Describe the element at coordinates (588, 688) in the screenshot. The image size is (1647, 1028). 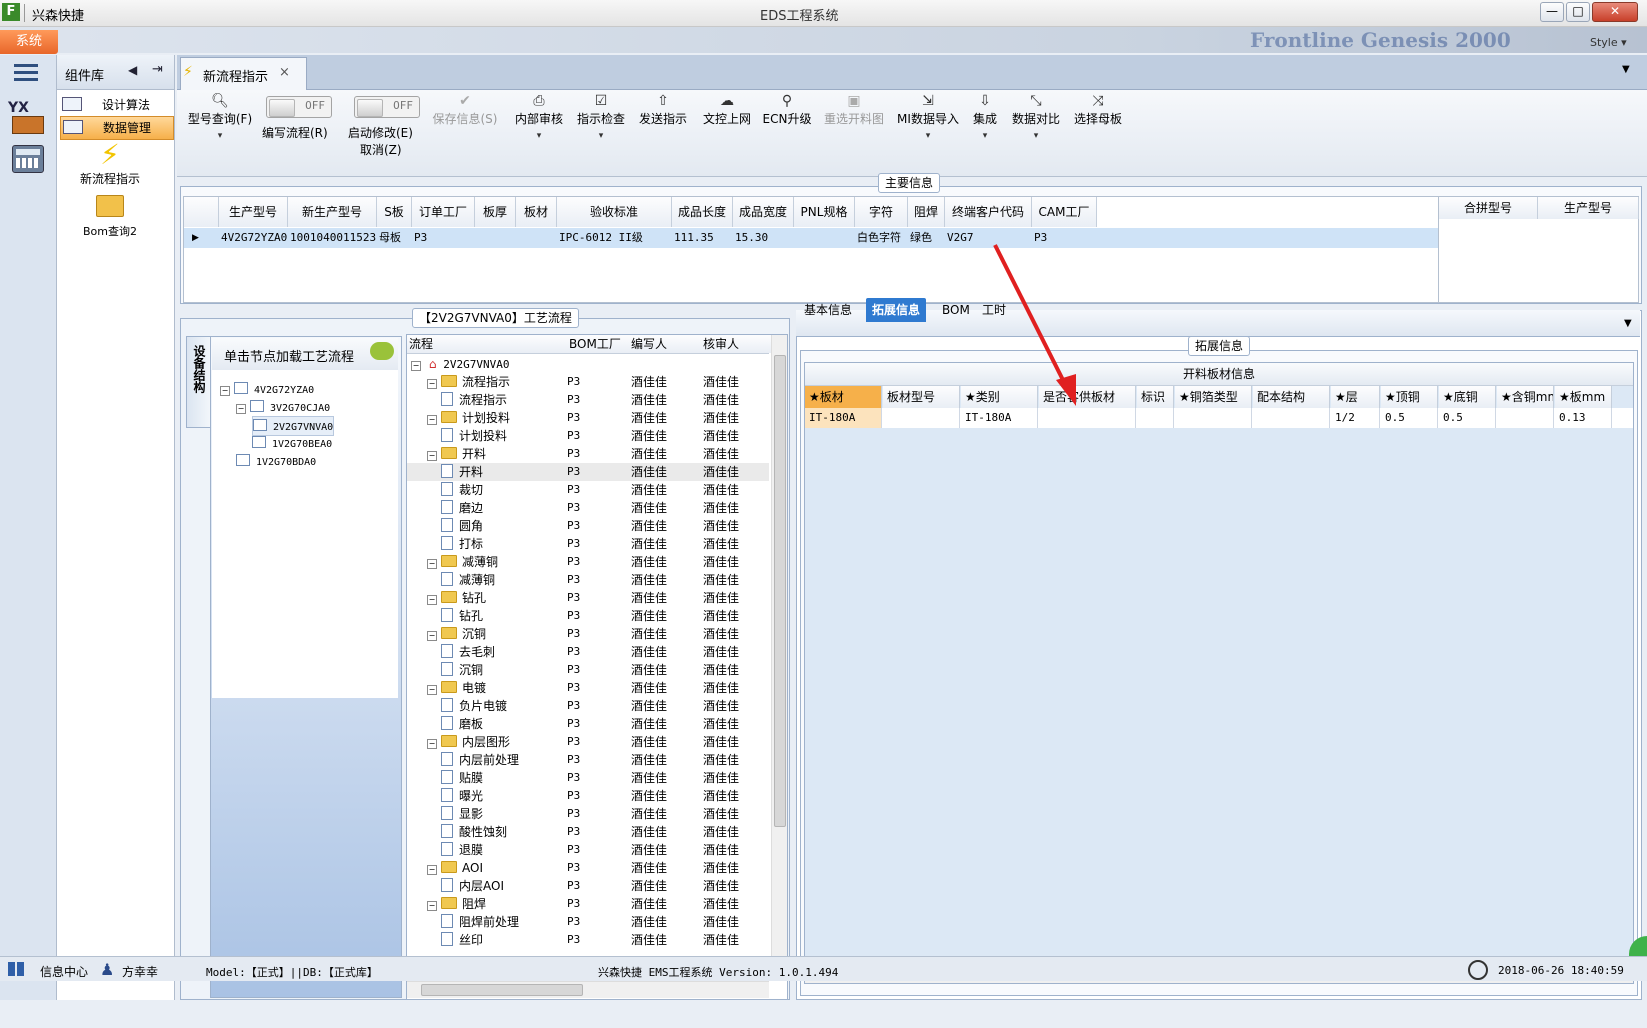
I see `list-item: − 电镀 P3 酒佳佳 酒佳佳` at that location.